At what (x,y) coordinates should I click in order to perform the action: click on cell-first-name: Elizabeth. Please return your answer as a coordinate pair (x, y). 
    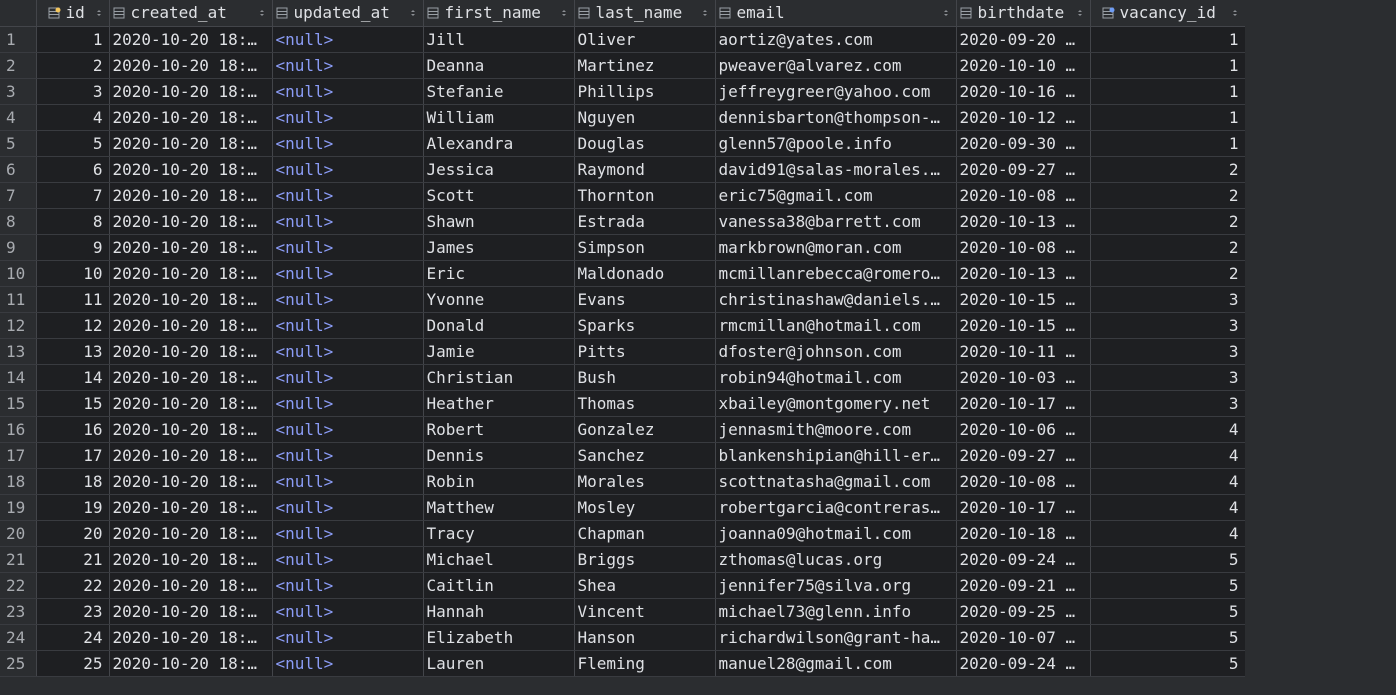
    Looking at the image, I should click on (499, 637).